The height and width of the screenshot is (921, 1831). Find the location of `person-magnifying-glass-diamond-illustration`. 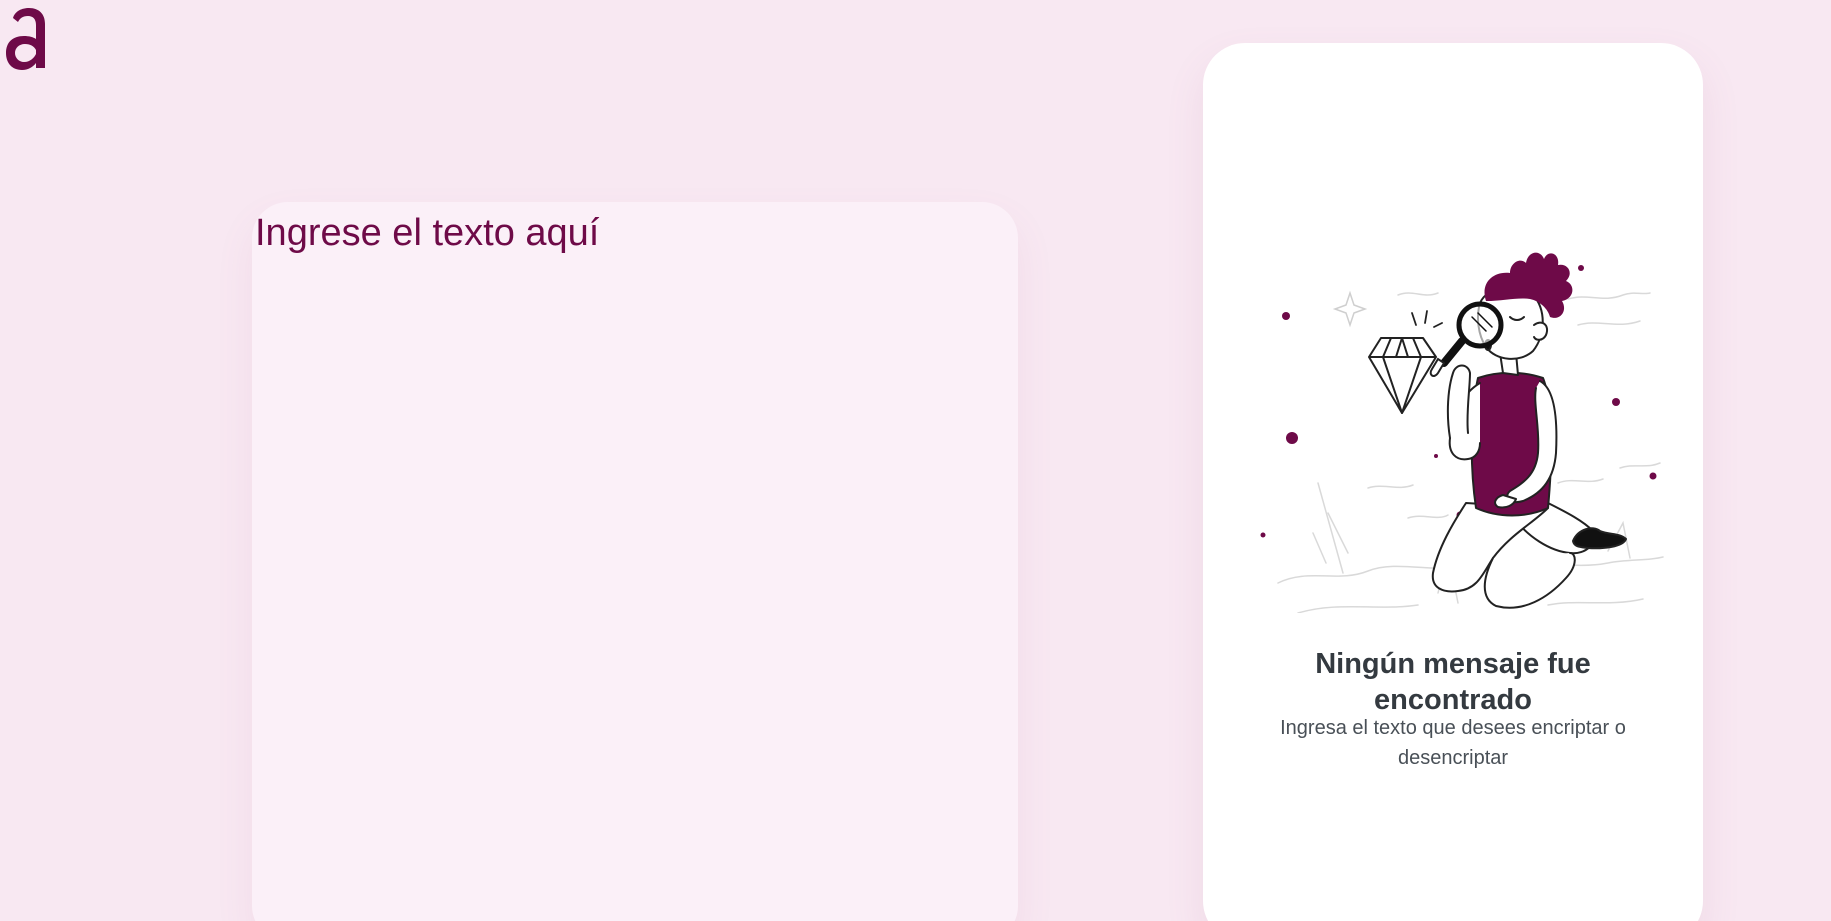

person-magnifying-glass-diamond-illustration is located at coordinates (1462, 432).